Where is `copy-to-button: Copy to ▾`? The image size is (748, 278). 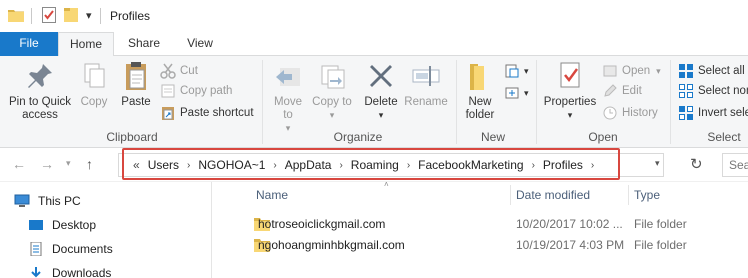
copy-to-button: Copy to ▾ is located at coordinates (332, 91).